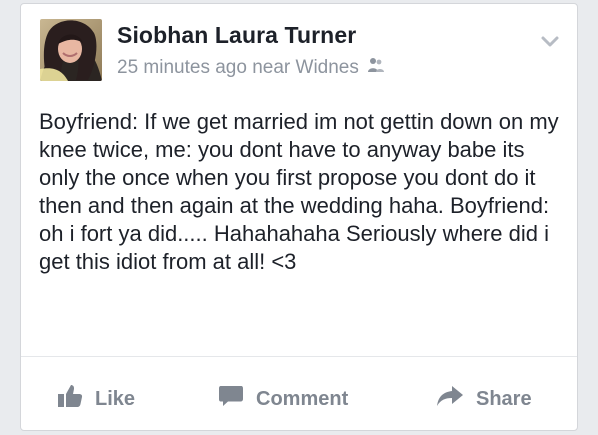  Describe the element at coordinates (376, 68) in the screenshot. I see `friends-icon` at that location.